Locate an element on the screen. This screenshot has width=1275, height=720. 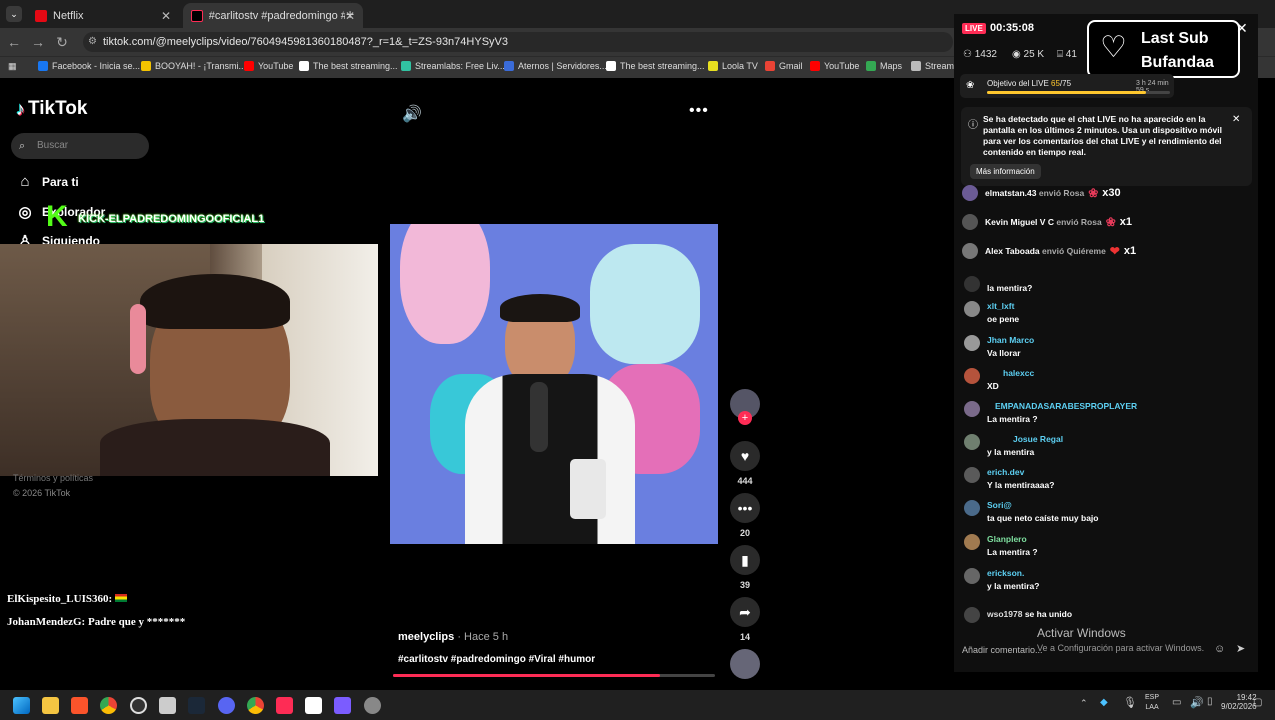
person-hair is located at coordinates (215, 301).